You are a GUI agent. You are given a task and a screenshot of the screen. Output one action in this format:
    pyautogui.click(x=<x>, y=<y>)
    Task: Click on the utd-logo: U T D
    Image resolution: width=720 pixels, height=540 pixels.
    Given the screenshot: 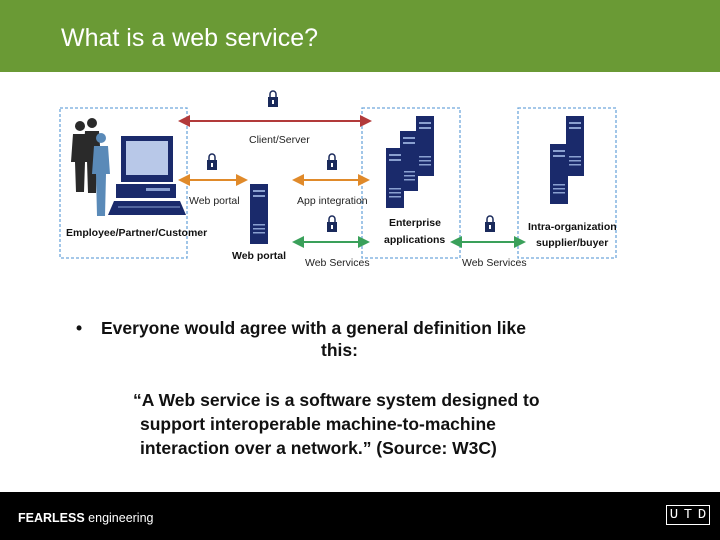 What is the action you would take?
    pyautogui.click(x=688, y=515)
    